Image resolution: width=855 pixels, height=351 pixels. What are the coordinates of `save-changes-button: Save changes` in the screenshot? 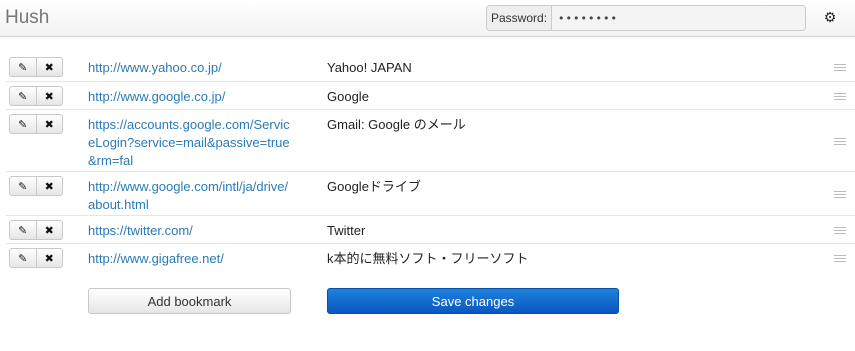 It's located at (473, 301).